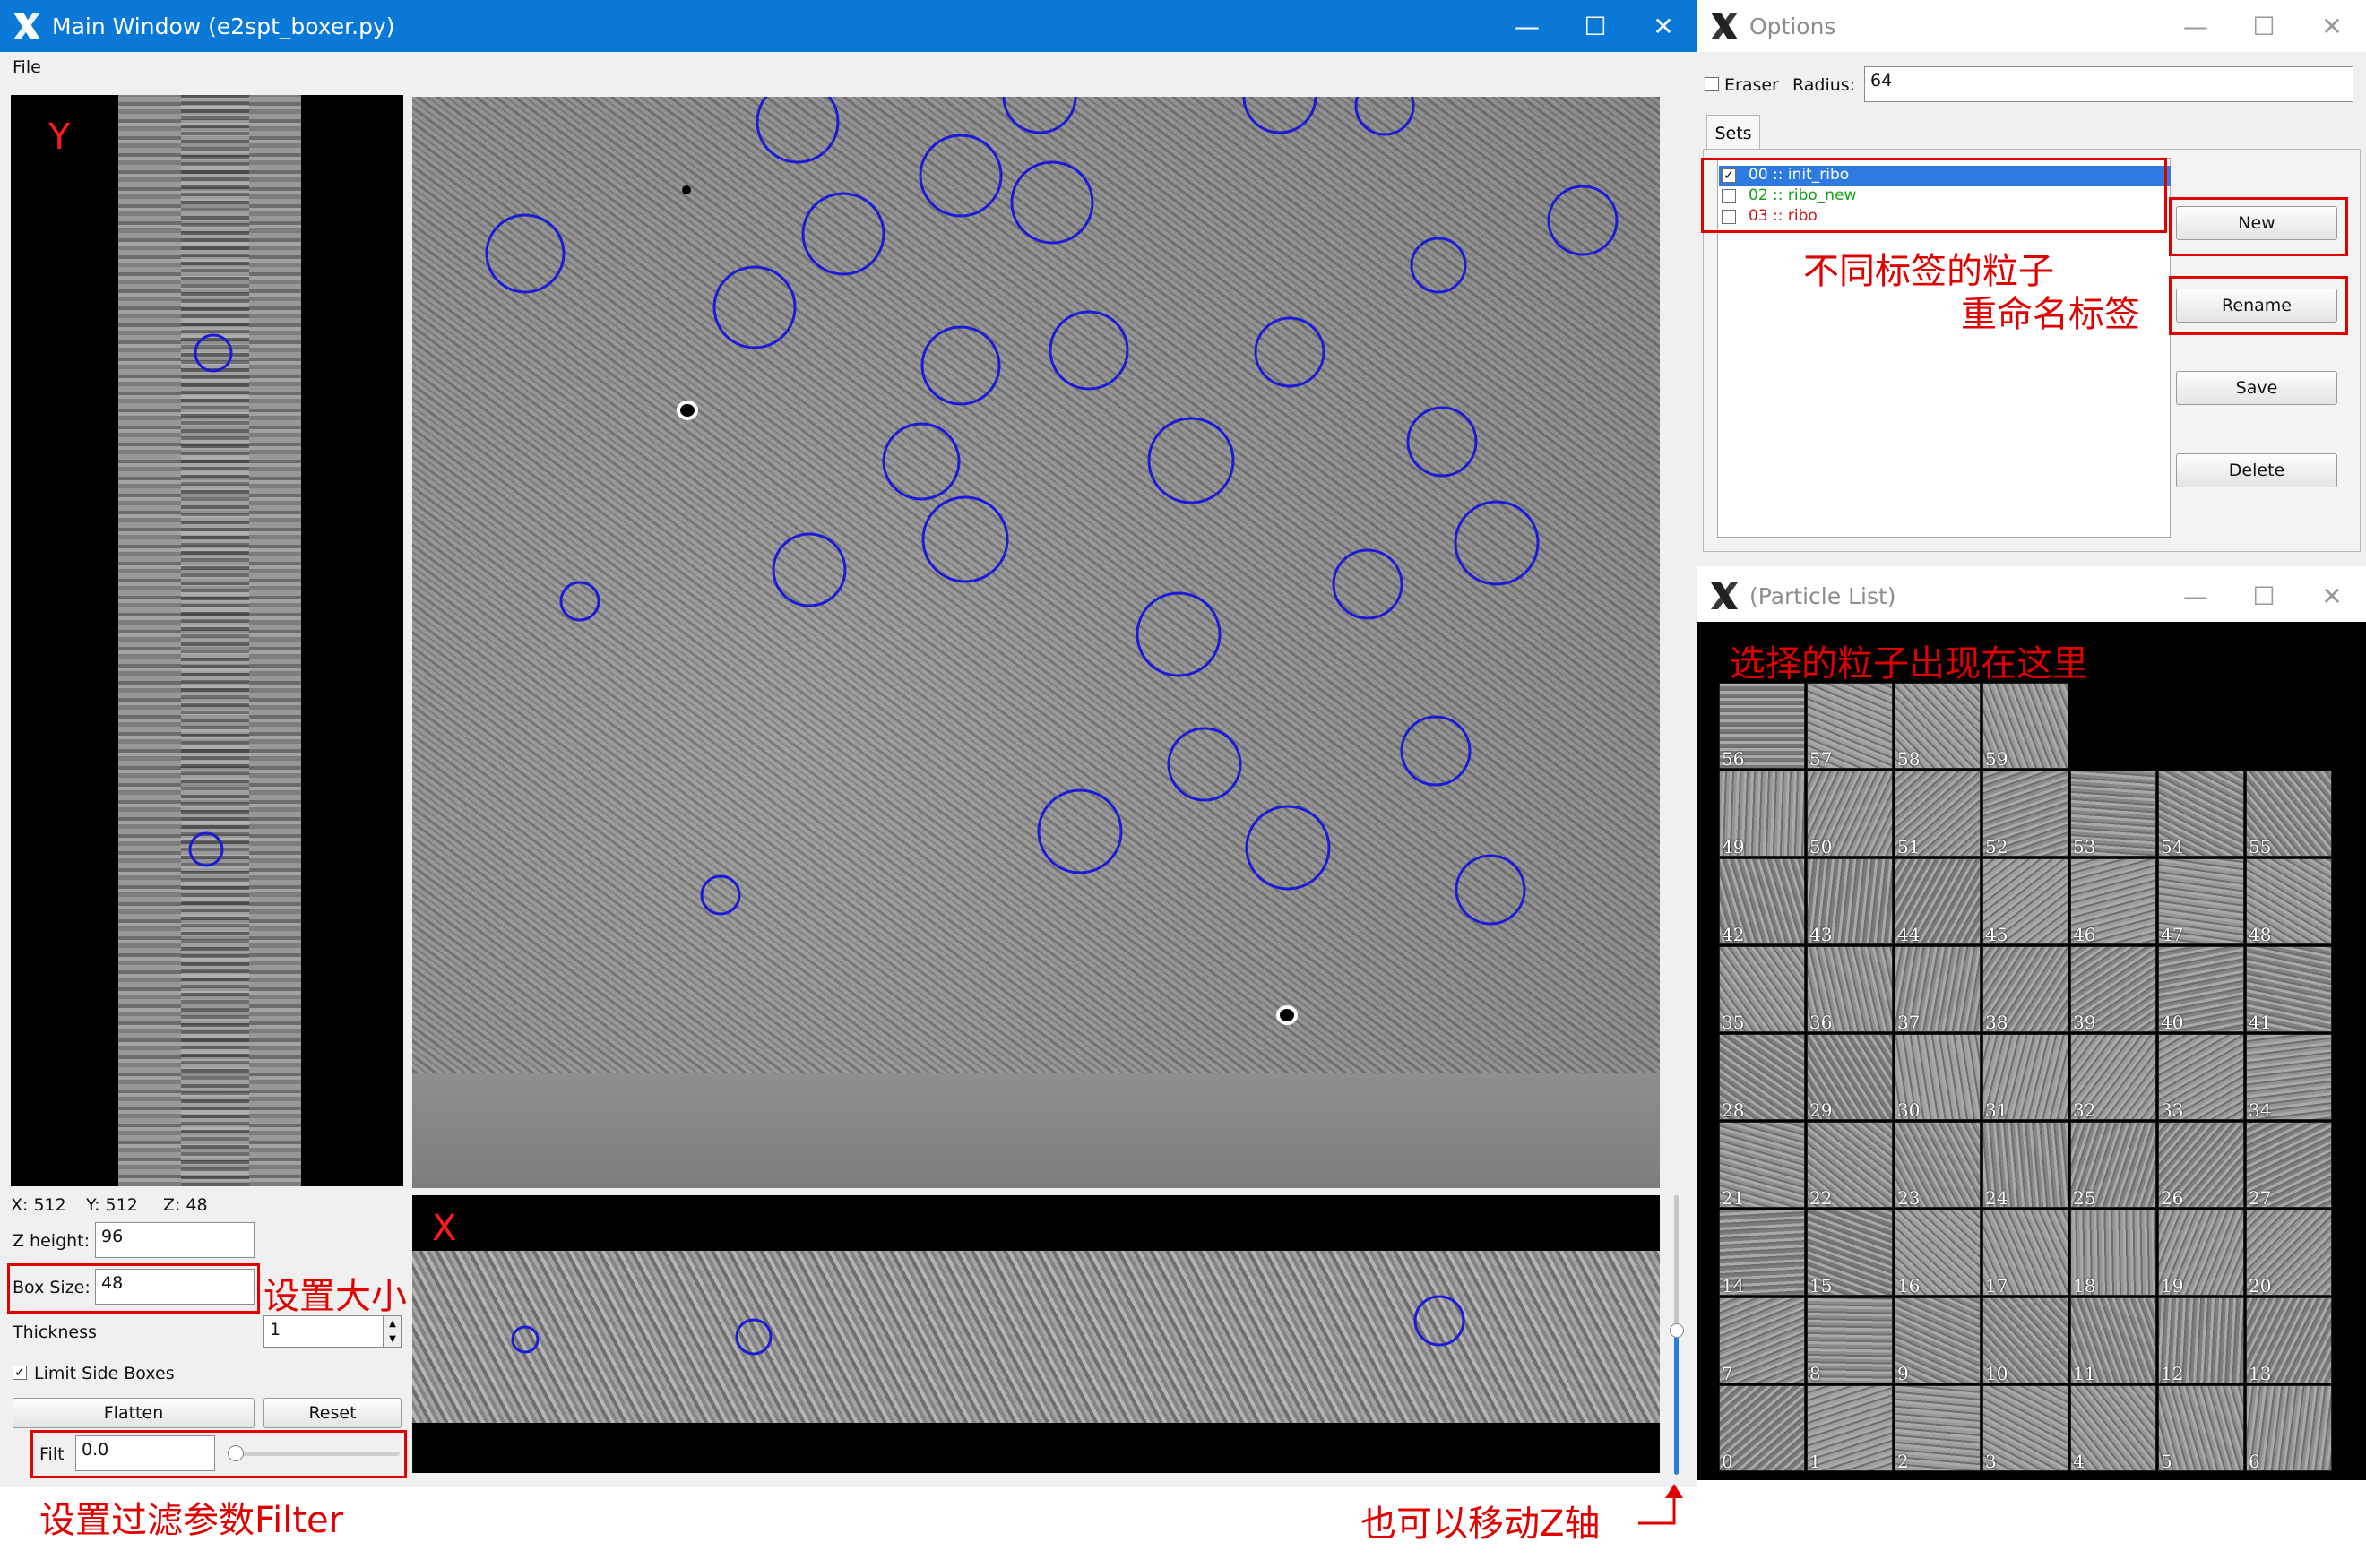 This screenshot has height=1568, width=2366. I want to click on particle-thumbnail: 56, so click(1762, 726).